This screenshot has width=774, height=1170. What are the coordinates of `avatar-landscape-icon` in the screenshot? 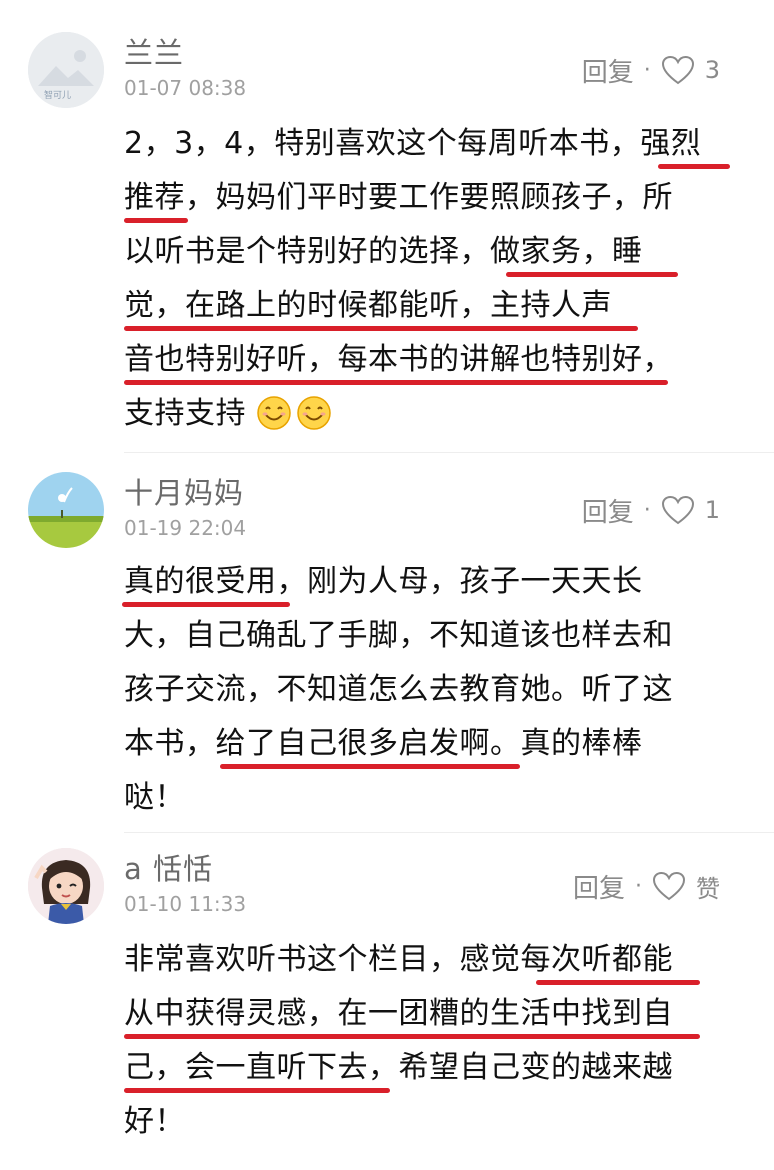 It's located at (66, 510).